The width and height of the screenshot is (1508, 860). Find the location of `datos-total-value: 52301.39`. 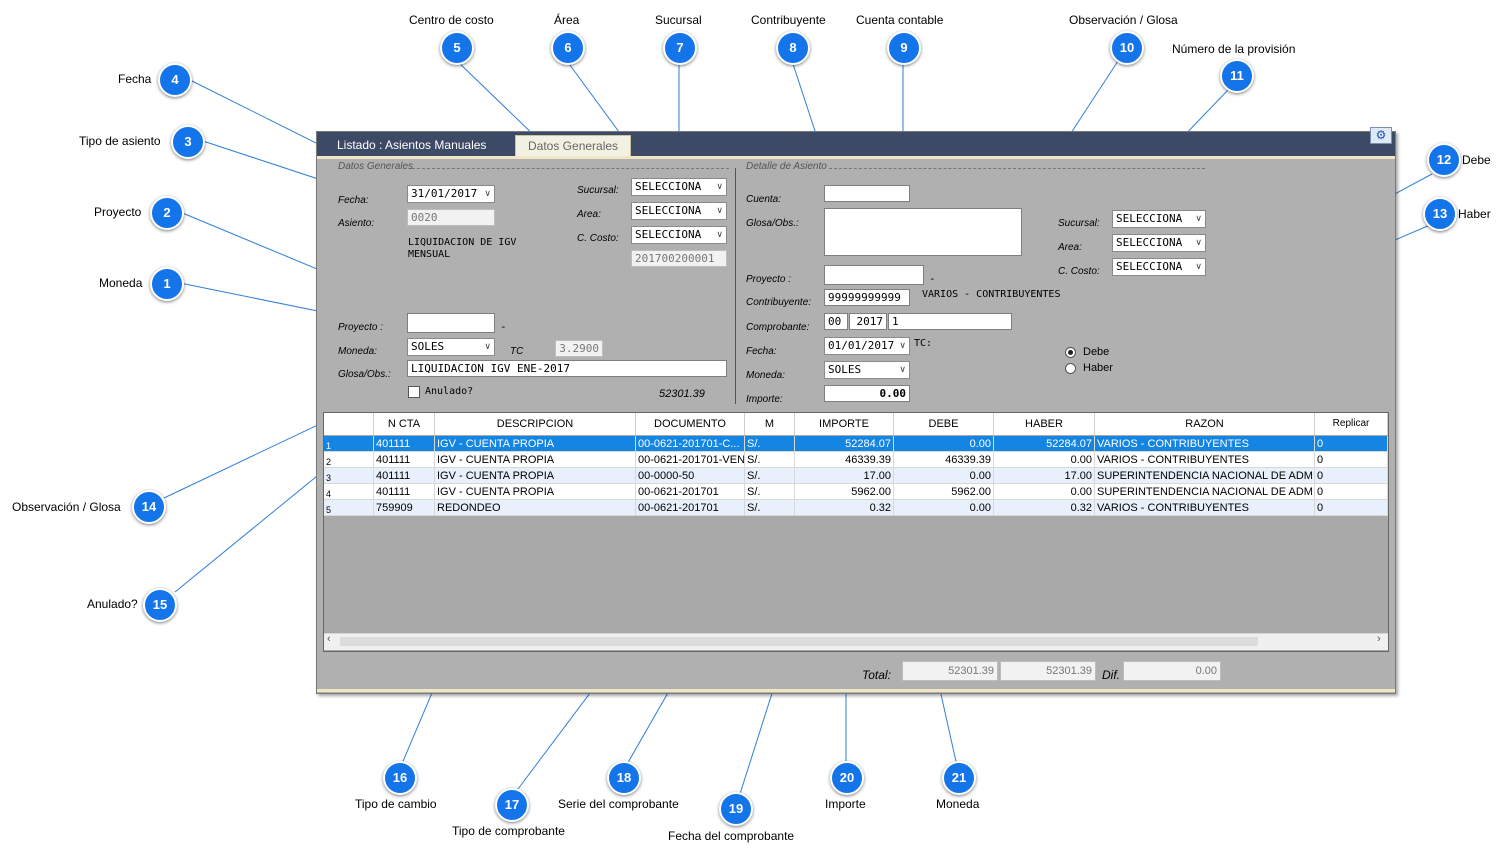

datos-total-value: 52301.39 is located at coordinates (682, 394).